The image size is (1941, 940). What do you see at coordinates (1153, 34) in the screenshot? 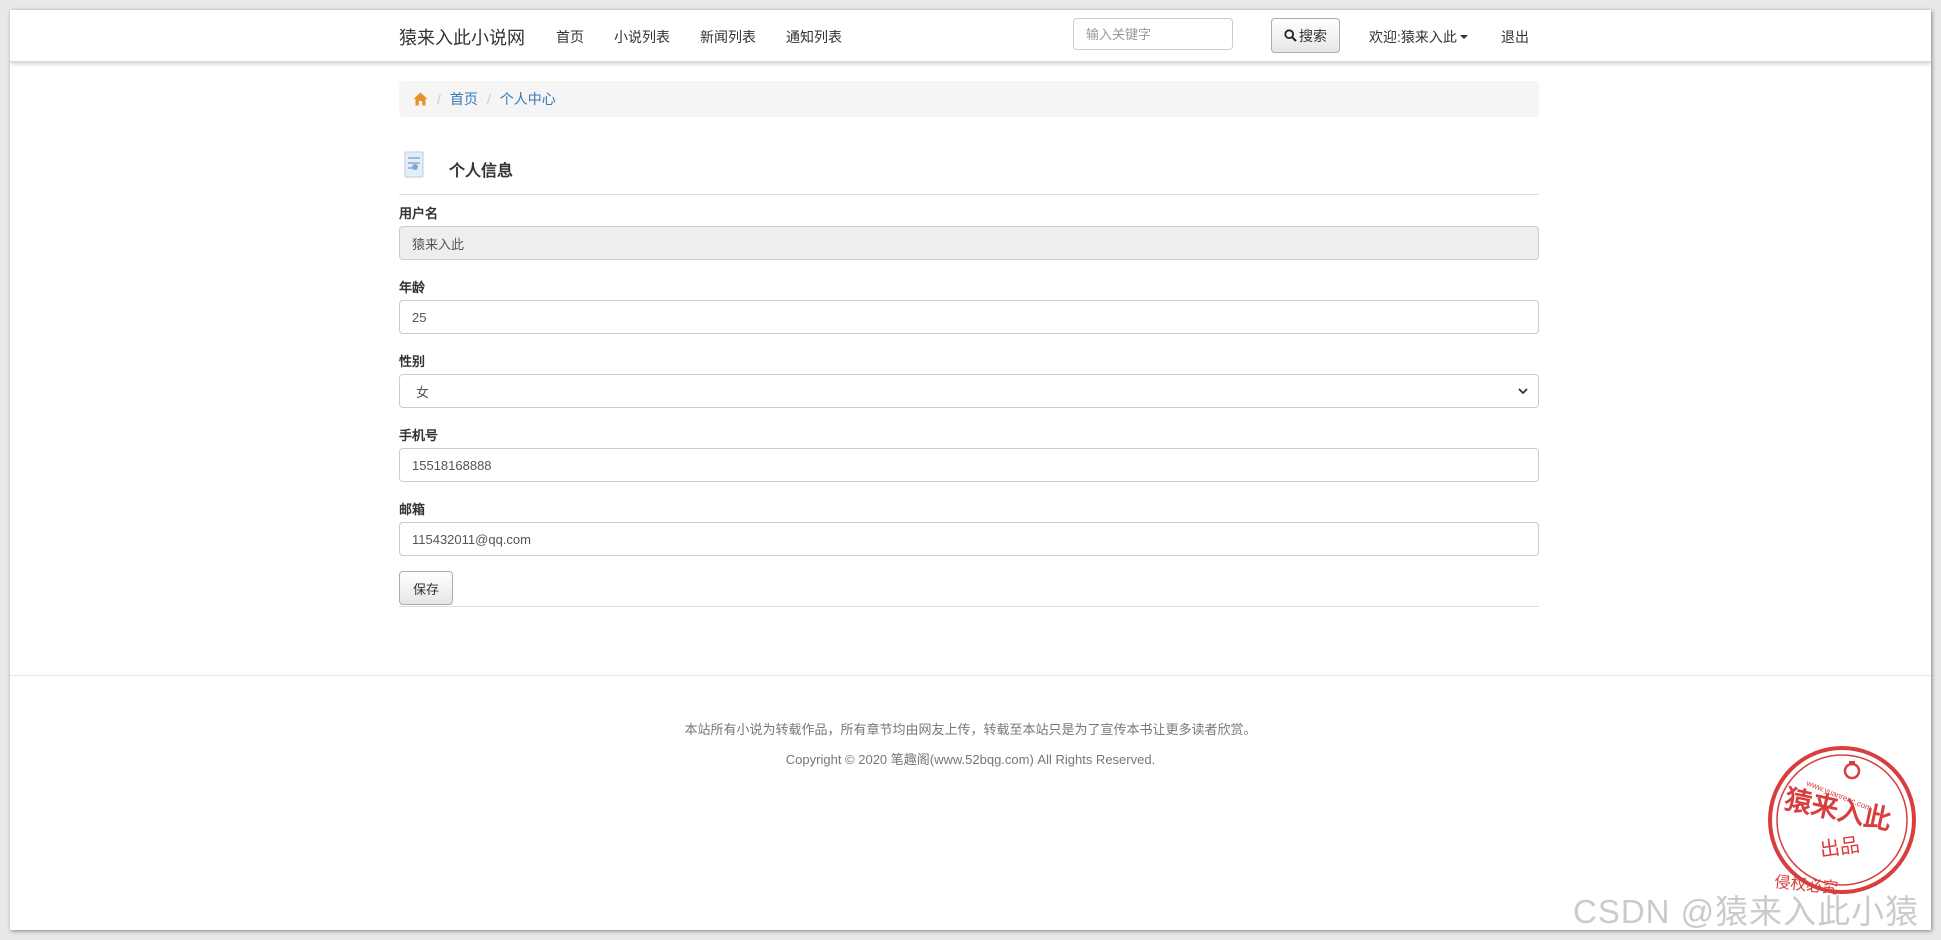
I see `search-input` at bounding box center [1153, 34].